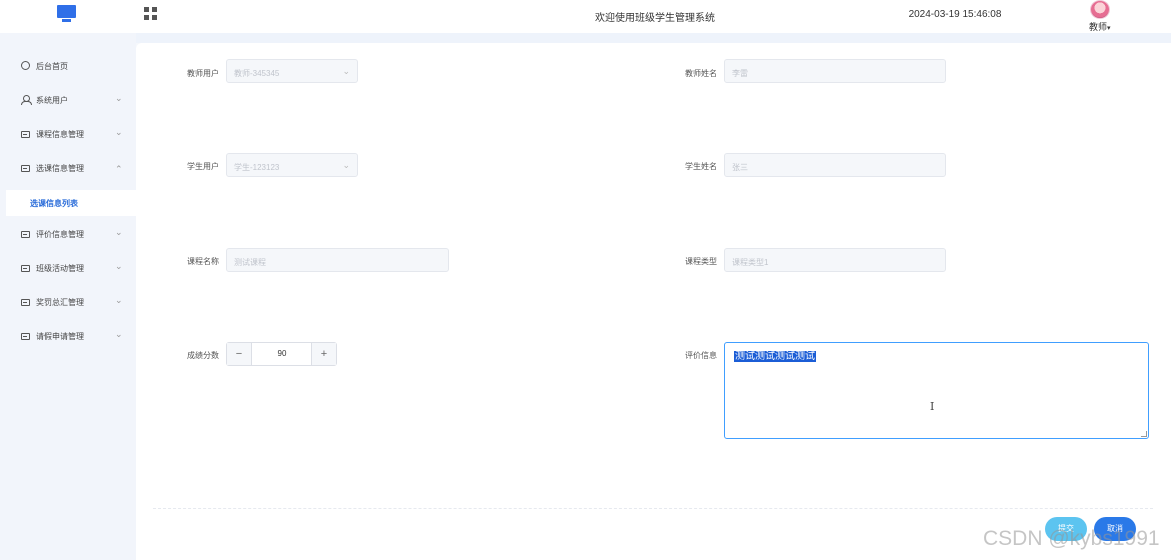 This screenshot has width=1171, height=560. I want to click on sidebar-item-course-info: 课程信息管理 ⌄, so click(68, 135).